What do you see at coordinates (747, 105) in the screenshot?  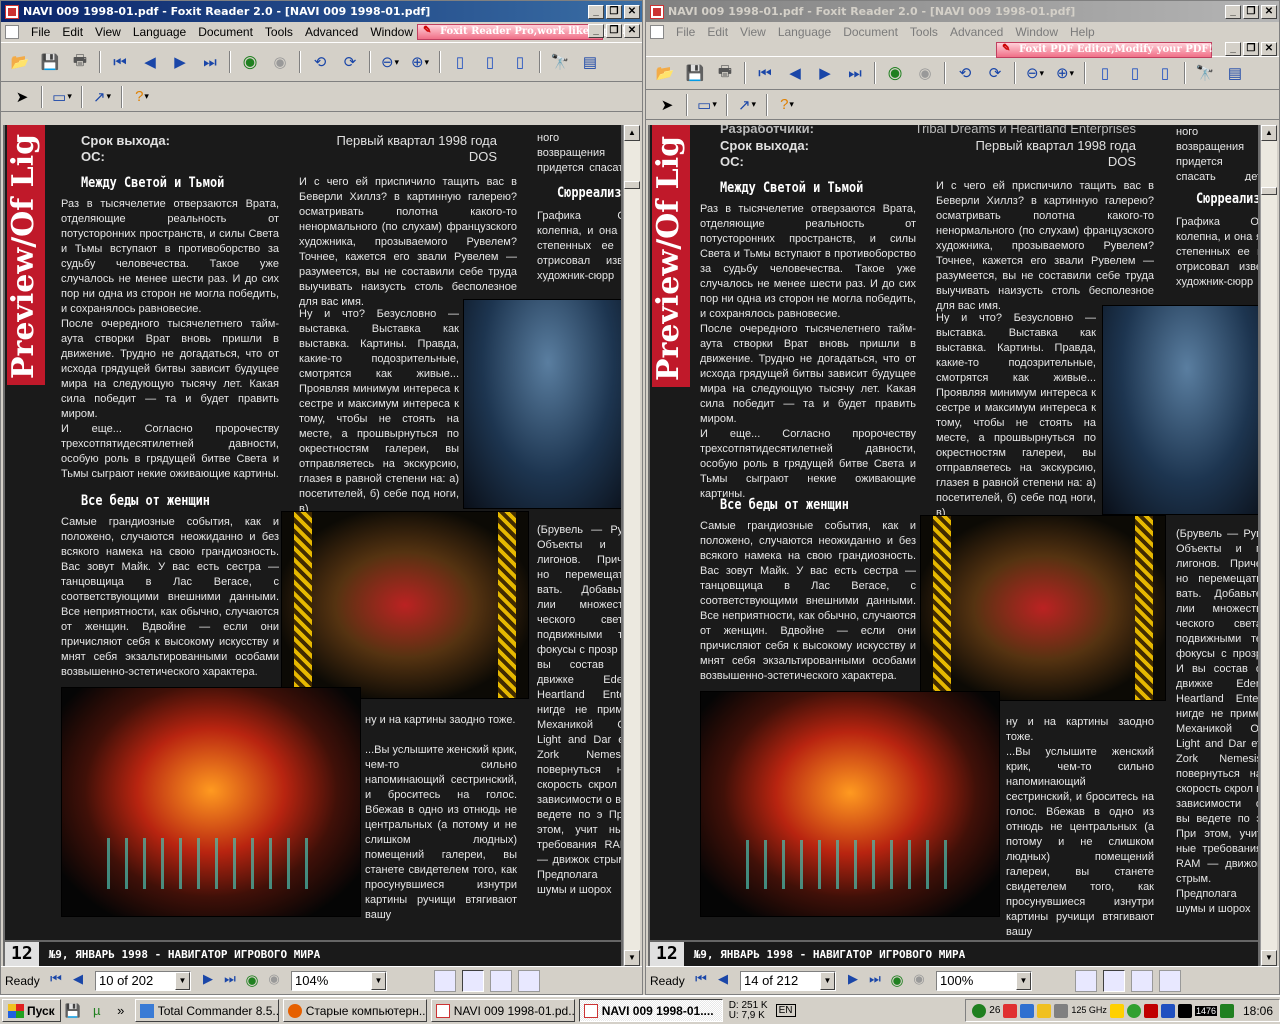 I see `arrow-tool-icon: ↗` at bounding box center [747, 105].